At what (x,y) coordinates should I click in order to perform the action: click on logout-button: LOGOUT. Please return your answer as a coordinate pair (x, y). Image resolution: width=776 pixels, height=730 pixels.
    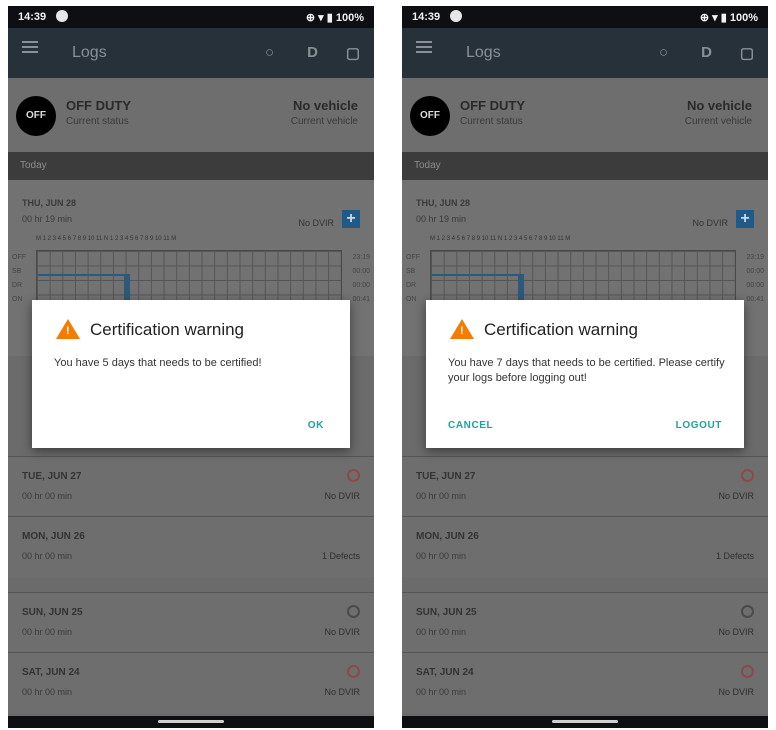
    Looking at the image, I should click on (699, 425).